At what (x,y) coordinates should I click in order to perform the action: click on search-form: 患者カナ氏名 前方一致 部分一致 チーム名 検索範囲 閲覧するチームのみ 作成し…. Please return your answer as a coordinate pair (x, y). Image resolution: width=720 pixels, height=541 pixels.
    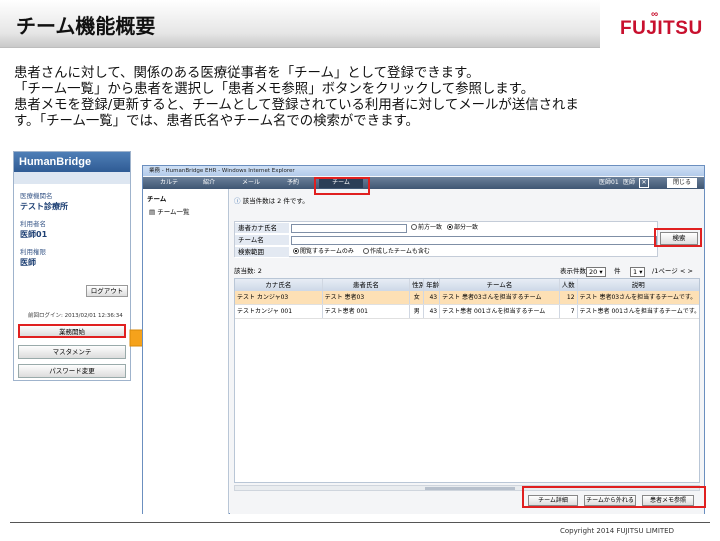
    Looking at the image, I should click on (446, 239).